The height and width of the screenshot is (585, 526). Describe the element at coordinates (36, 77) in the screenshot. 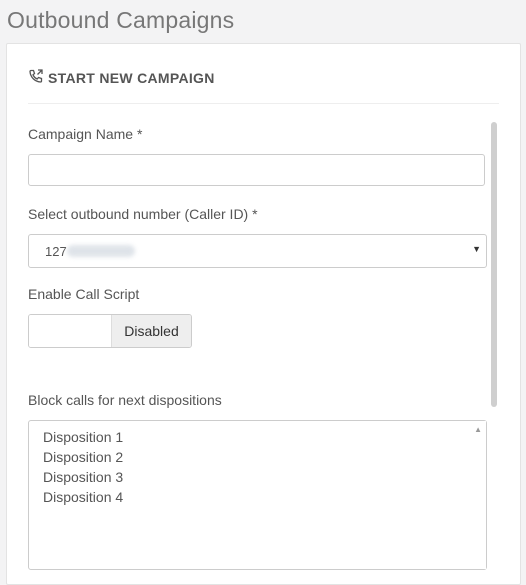

I see `phone-outgoing-icon` at that location.